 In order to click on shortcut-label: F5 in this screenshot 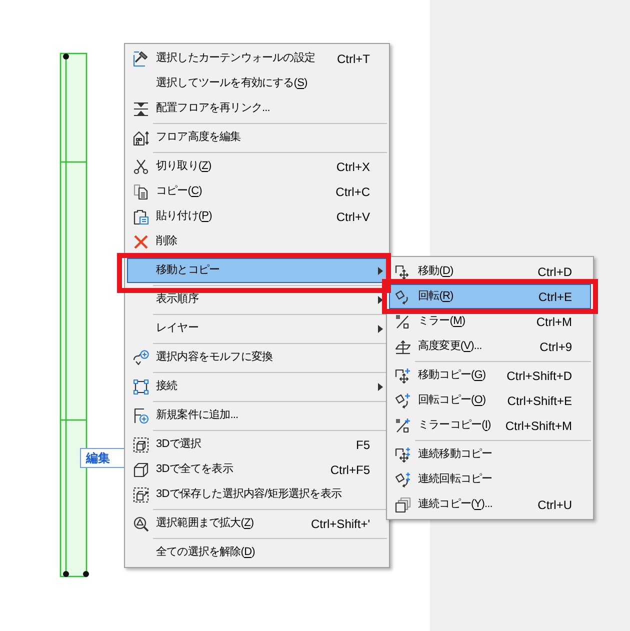, I will do `click(362, 445)`.